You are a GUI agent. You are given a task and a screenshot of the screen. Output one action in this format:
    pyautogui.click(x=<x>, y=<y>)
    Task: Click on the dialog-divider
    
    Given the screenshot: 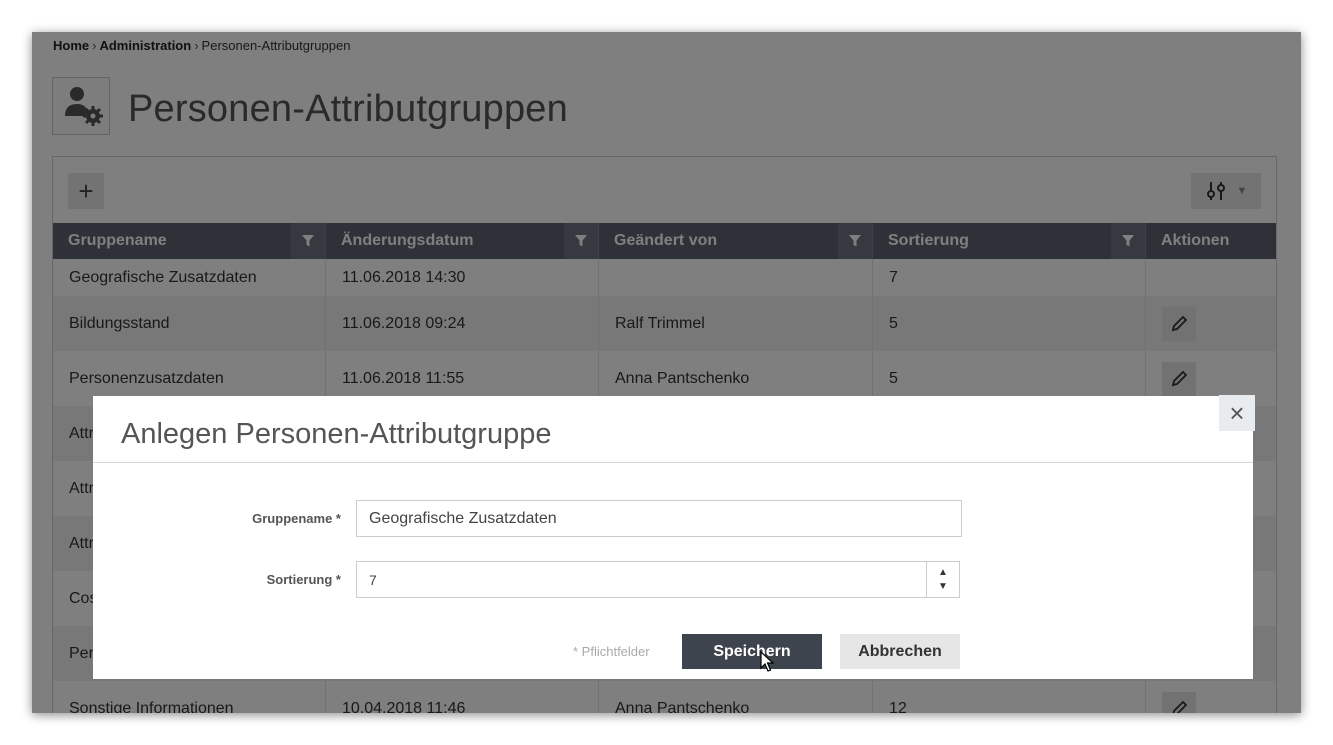 What is the action you would take?
    pyautogui.click(x=673, y=462)
    